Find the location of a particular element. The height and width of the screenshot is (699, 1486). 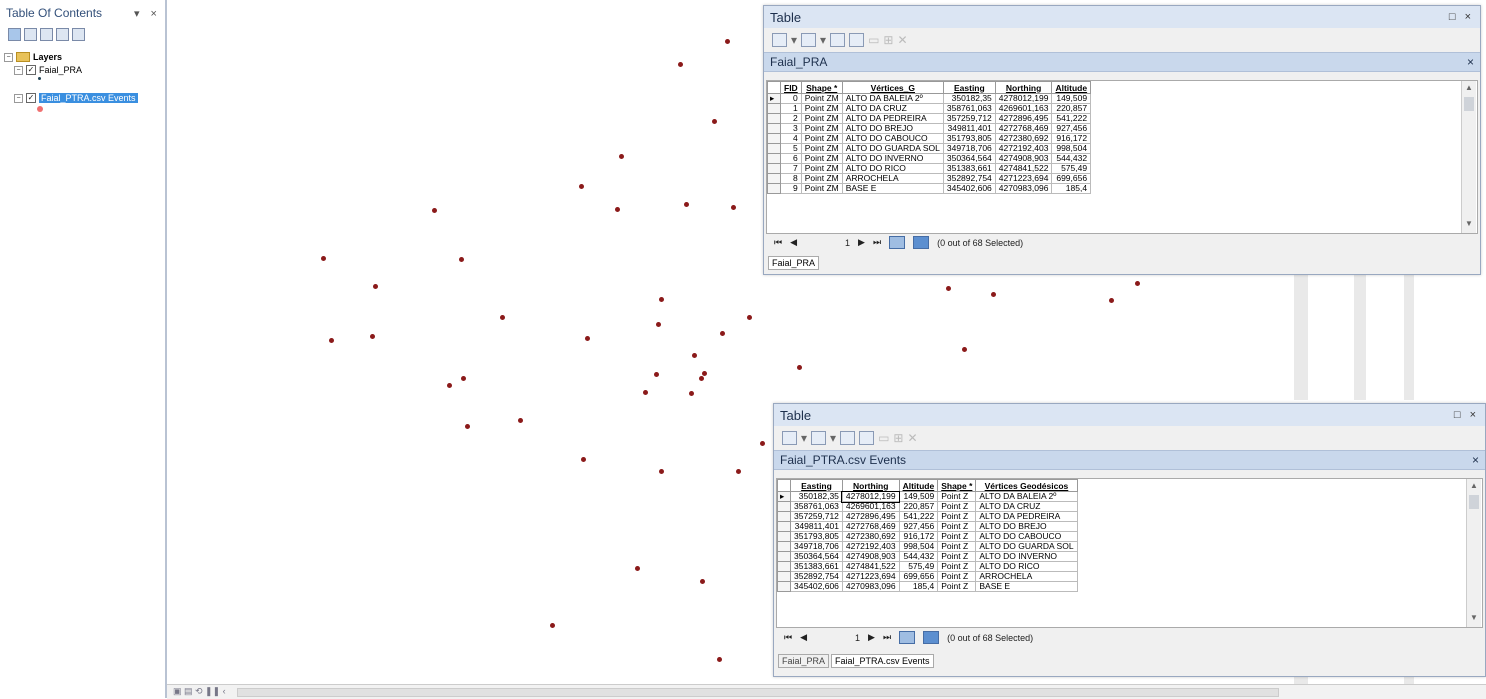

switch-selection-icon is located at coordinates (867, 438).